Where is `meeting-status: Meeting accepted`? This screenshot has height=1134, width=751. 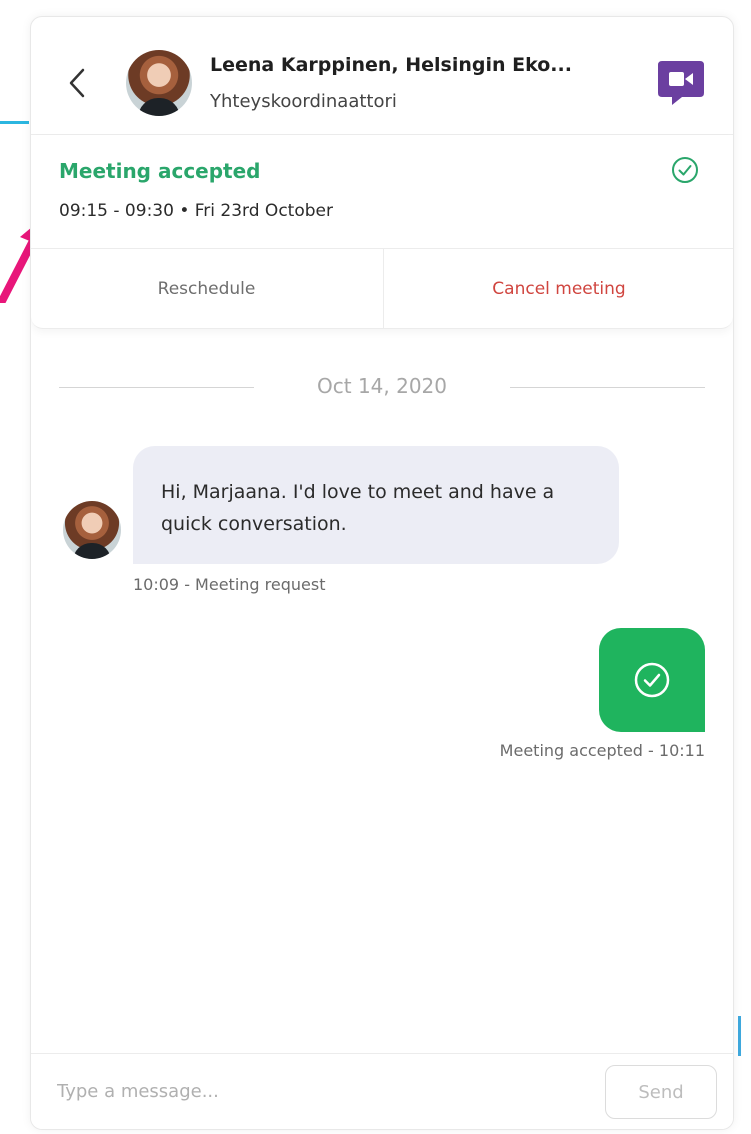
meeting-status: Meeting accepted is located at coordinates (160, 171).